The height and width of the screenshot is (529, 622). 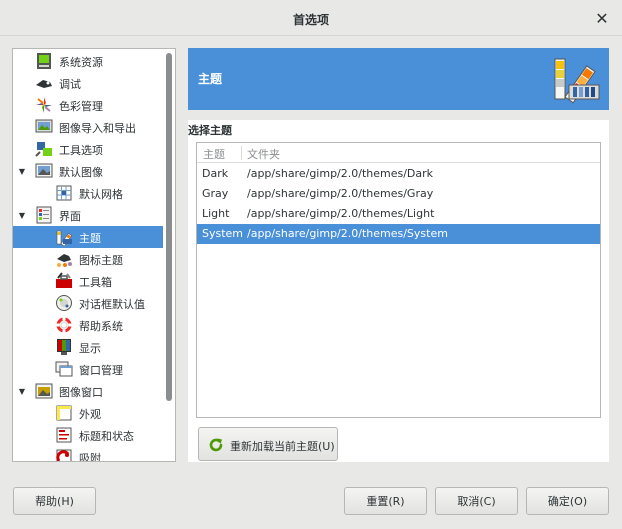 What do you see at coordinates (101, 194) in the screenshot?
I see `sidebar-item-label: 默认网格` at bounding box center [101, 194].